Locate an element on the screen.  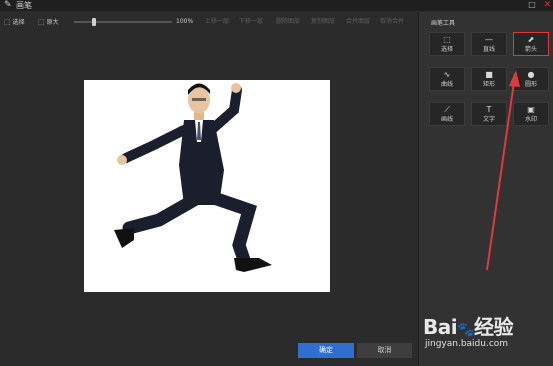
logo-text: Bai is located at coordinates (440, 327).